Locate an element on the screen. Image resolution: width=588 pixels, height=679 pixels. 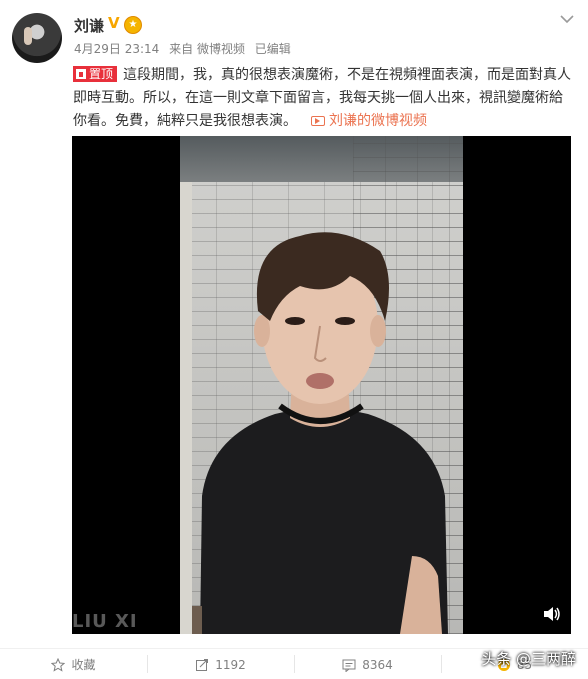
username: 刘谦 is located at coordinates (89, 25).